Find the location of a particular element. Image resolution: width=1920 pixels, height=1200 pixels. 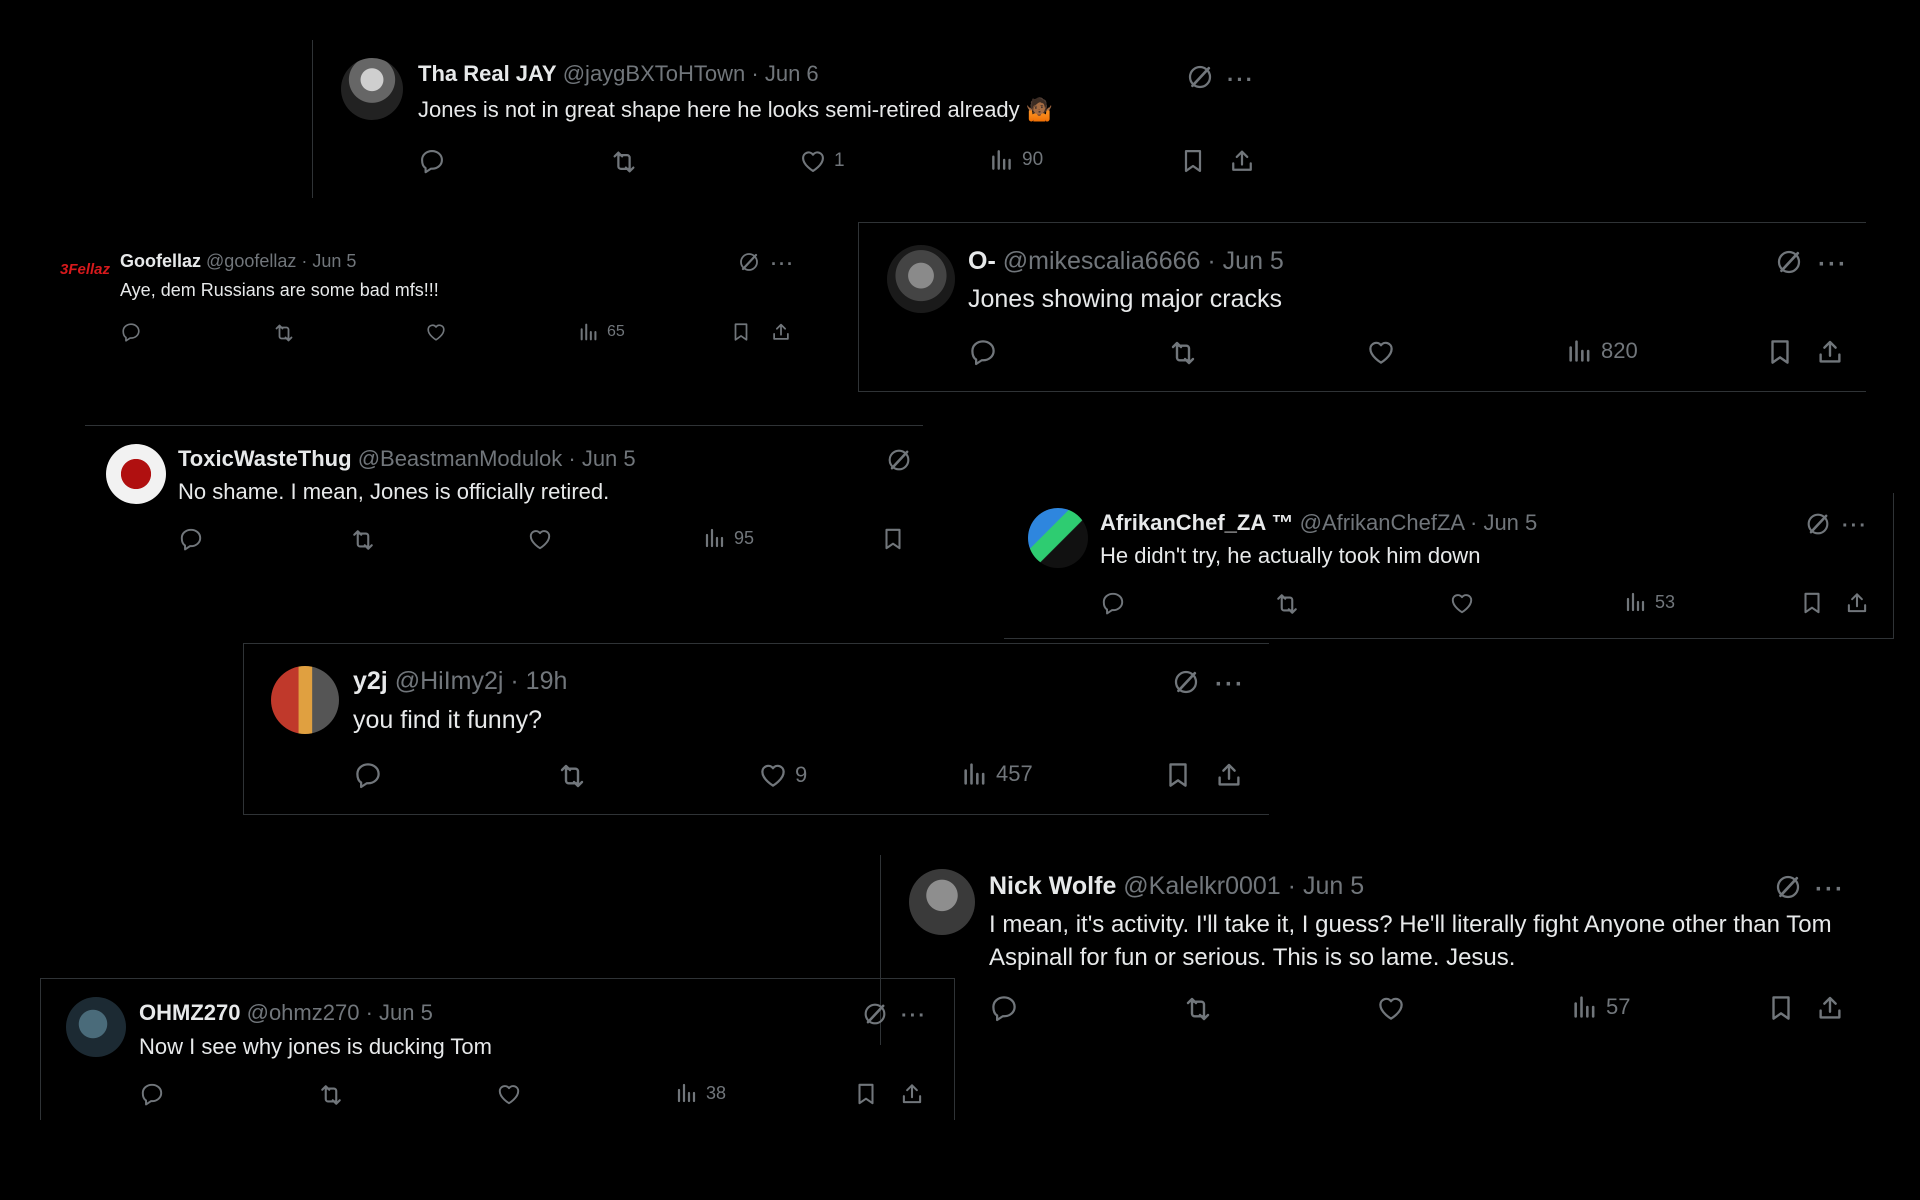

author-handle: @jaygBXToHTown is located at coordinates (654, 73).